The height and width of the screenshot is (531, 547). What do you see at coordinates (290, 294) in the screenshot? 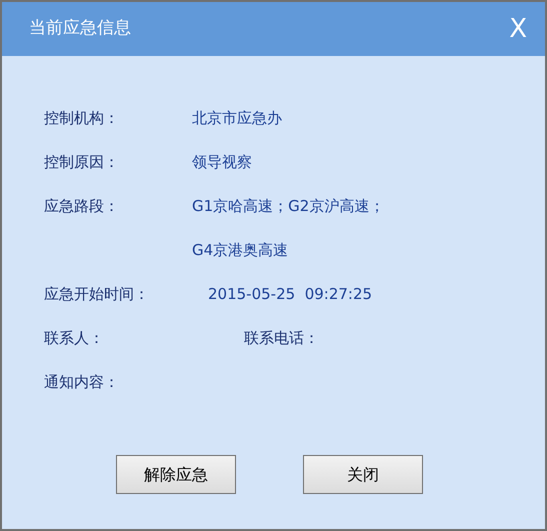
I see `field-value: 2015-05-25 09:27:25` at bounding box center [290, 294].